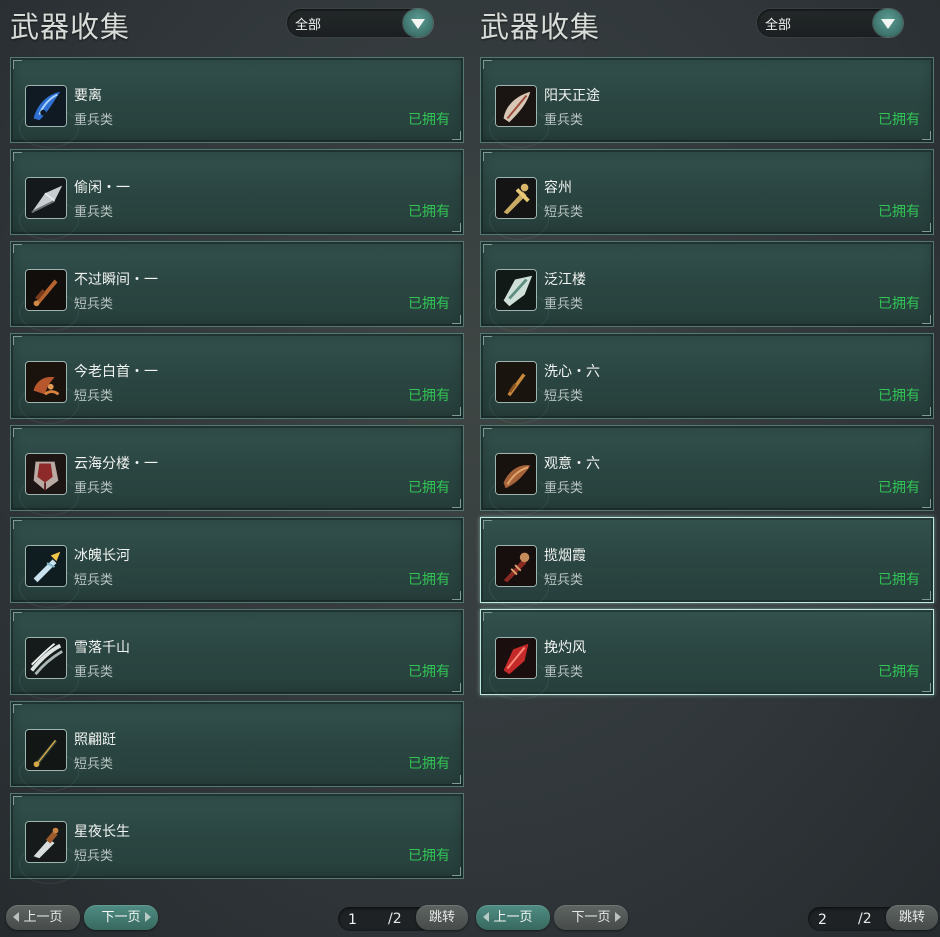 This screenshot has width=940, height=937. What do you see at coordinates (46, 750) in the screenshot?
I see `gold-dagger-icon` at bounding box center [46, 750].